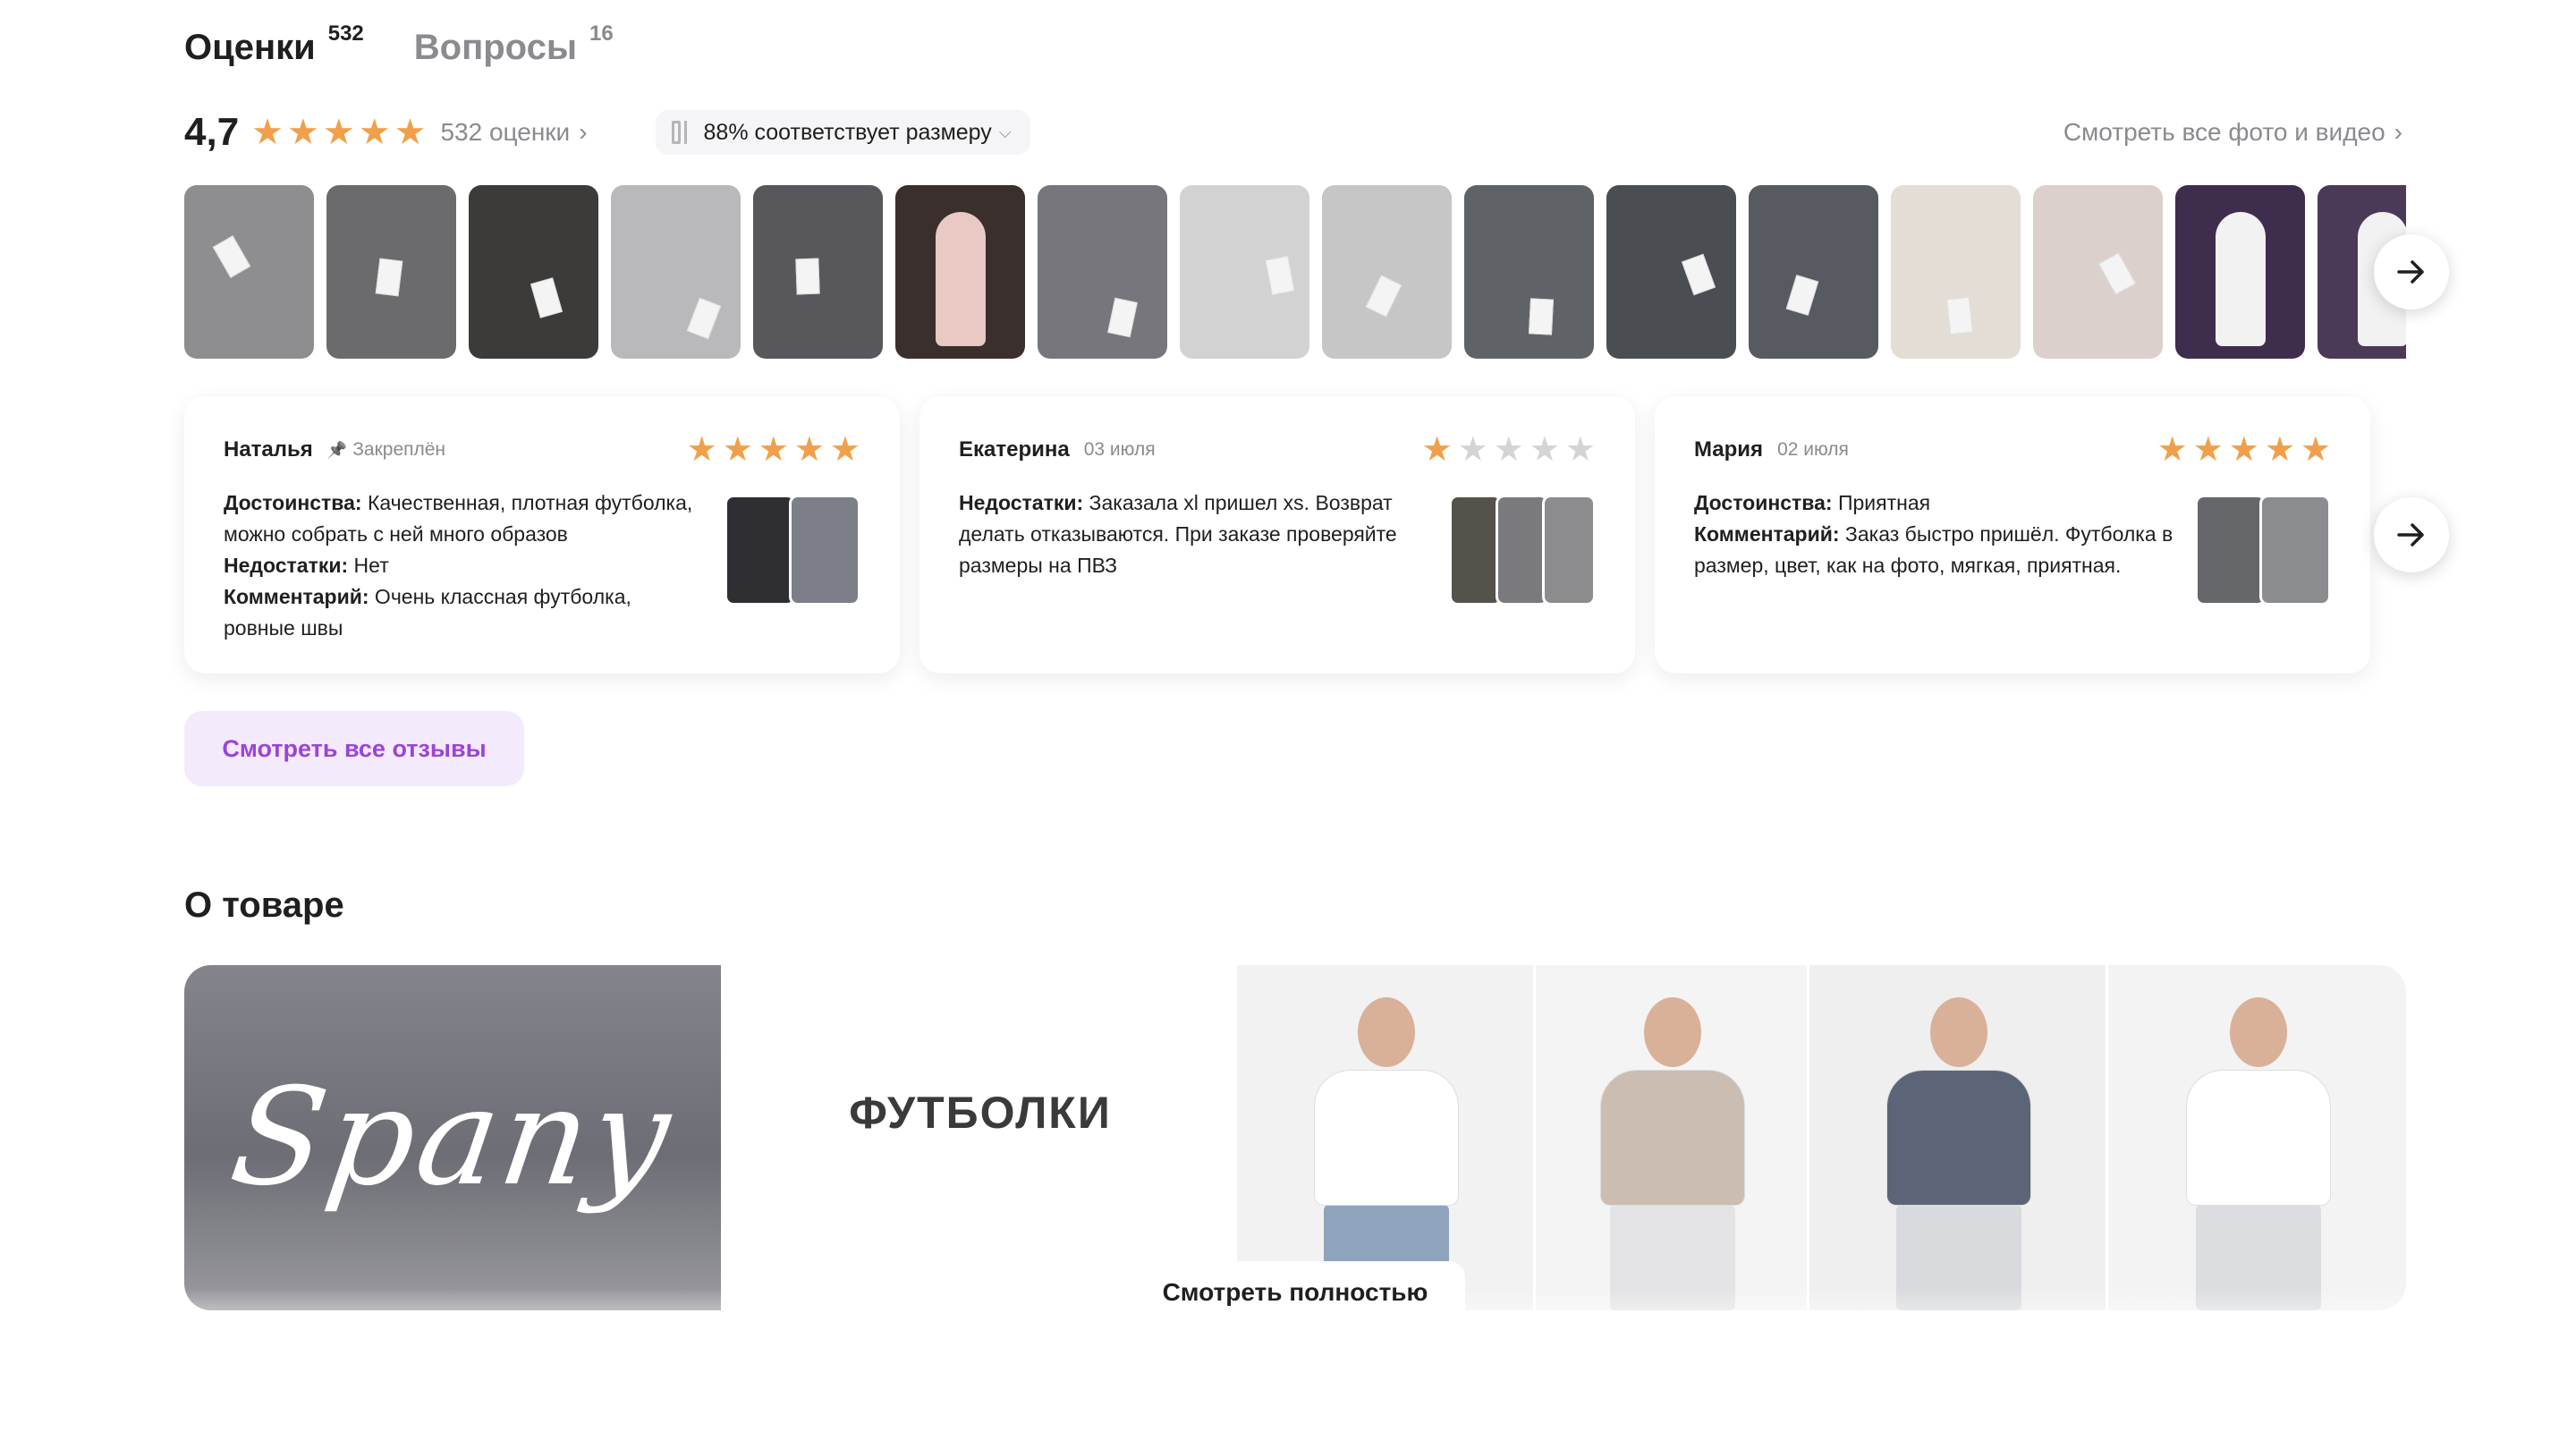  What do you see at coordinates (386, 450) in the screenshot?
I see `pinned-label: 📌 Закреплён` at bounding box center [386, 450].